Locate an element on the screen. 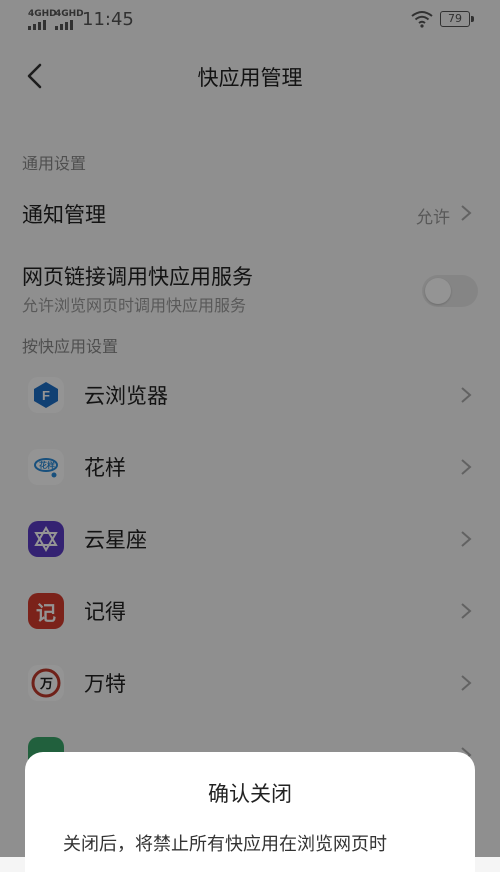 The image size is (500, 872). dialog-title: 确认关闭 is located at coordinates (250, 794).